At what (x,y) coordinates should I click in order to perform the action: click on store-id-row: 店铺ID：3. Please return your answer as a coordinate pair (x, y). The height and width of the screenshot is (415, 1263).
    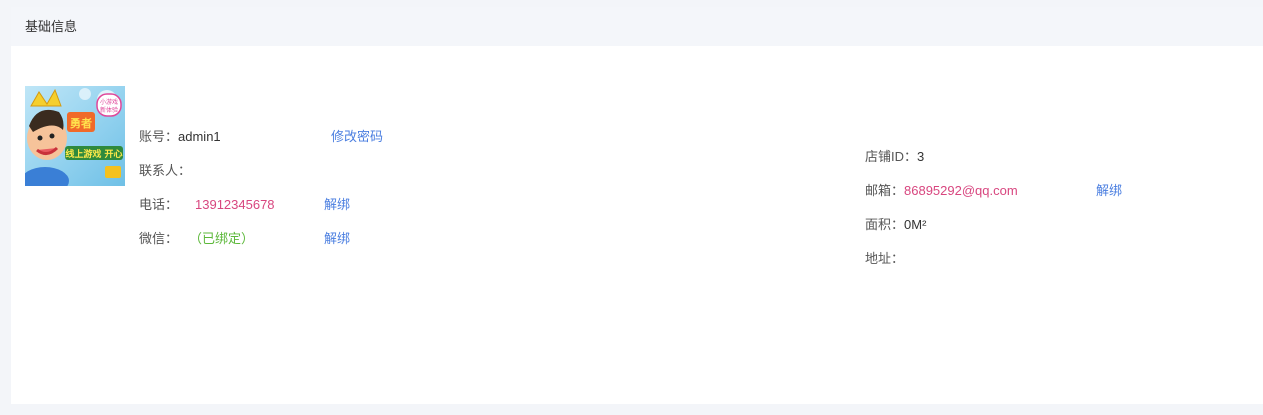
    Looking at the image, I should click on (965, 157).